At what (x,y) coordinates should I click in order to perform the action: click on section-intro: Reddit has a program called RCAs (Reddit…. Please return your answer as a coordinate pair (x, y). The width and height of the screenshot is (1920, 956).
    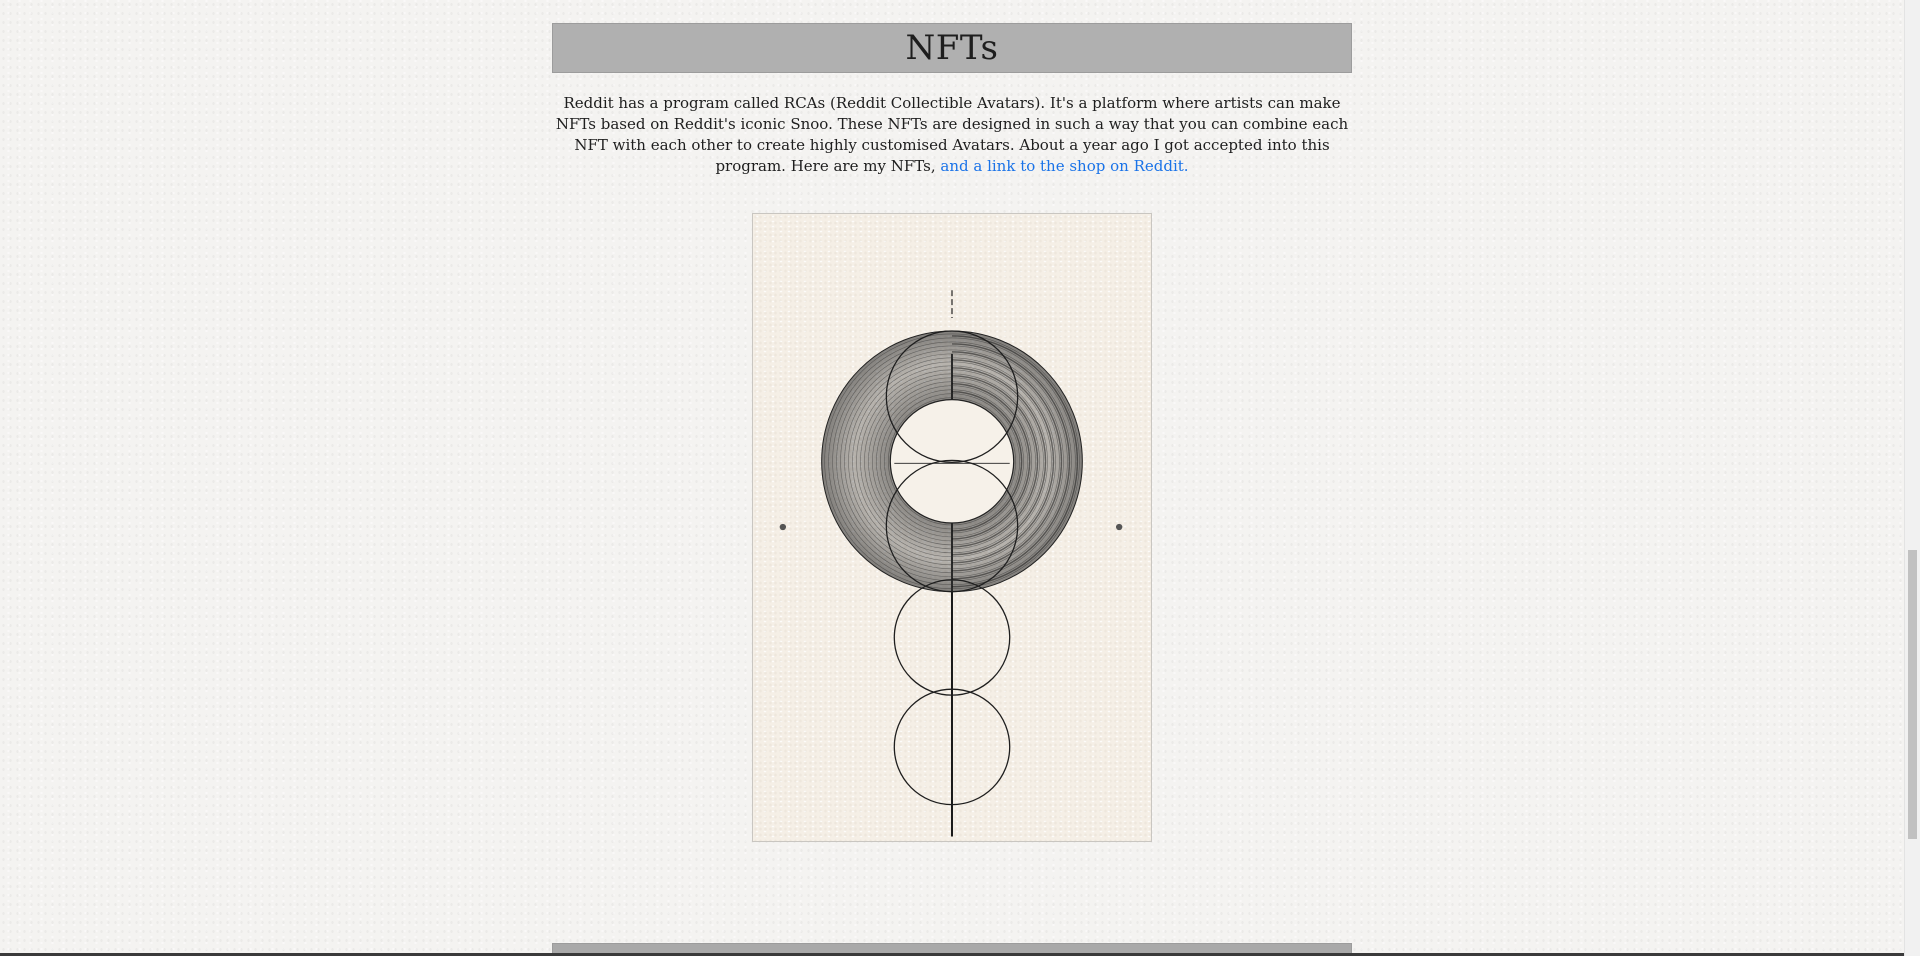
    Looking at the image, I should click on (952, 135).